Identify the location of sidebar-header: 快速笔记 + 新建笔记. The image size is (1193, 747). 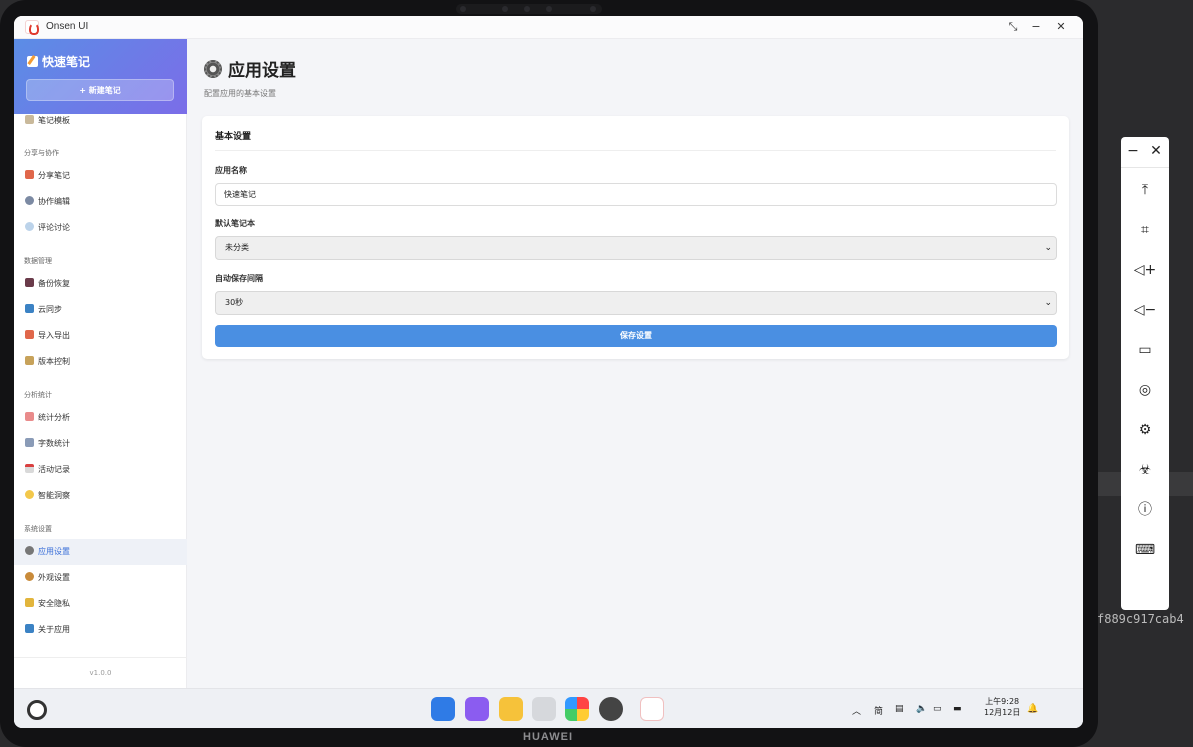
(100, 76).